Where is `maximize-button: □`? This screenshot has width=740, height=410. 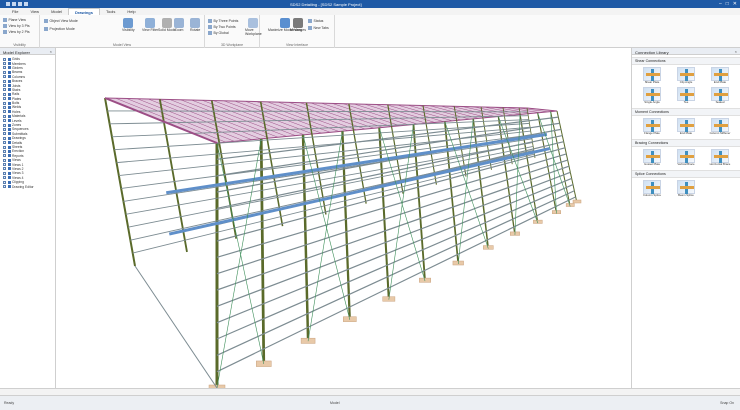
maximize-button: □ is located at coordinates (727, 4).